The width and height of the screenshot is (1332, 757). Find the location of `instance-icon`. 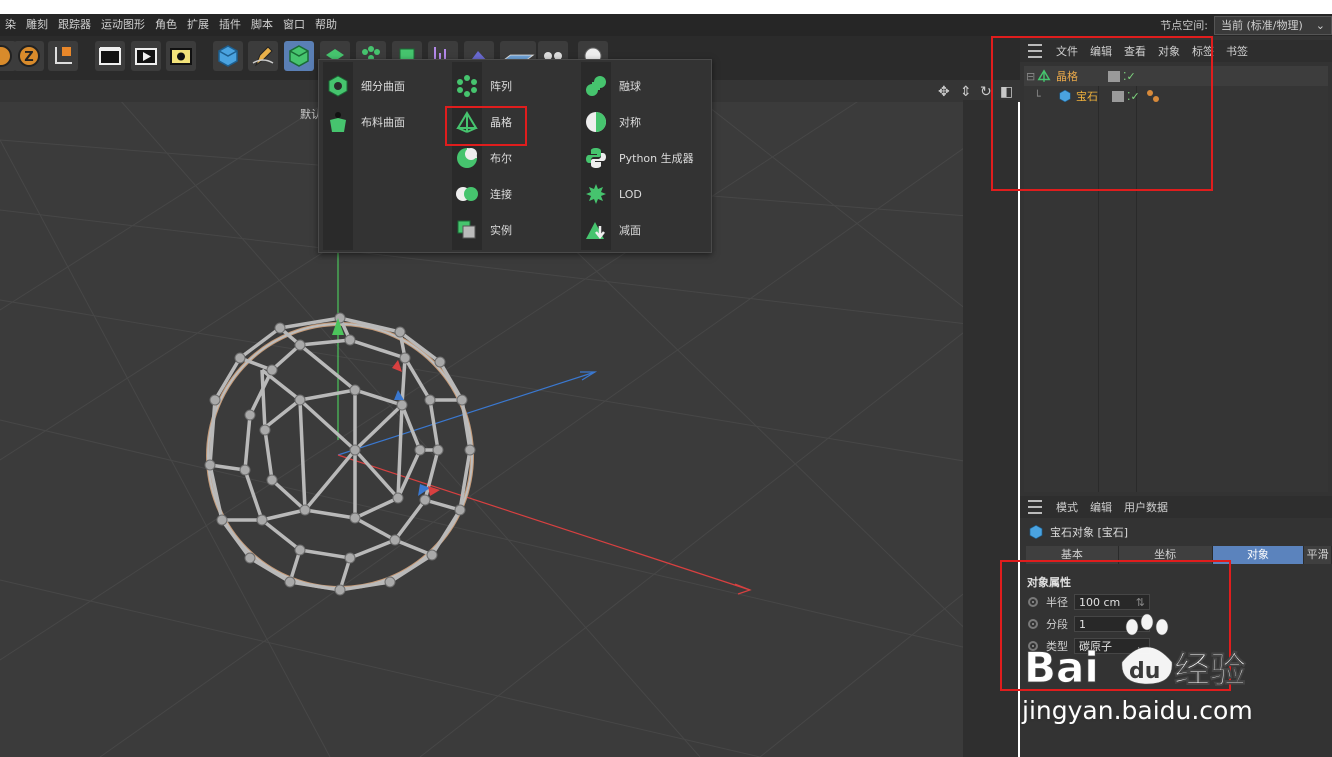

instance-icon is located at coordinates (467, 230).